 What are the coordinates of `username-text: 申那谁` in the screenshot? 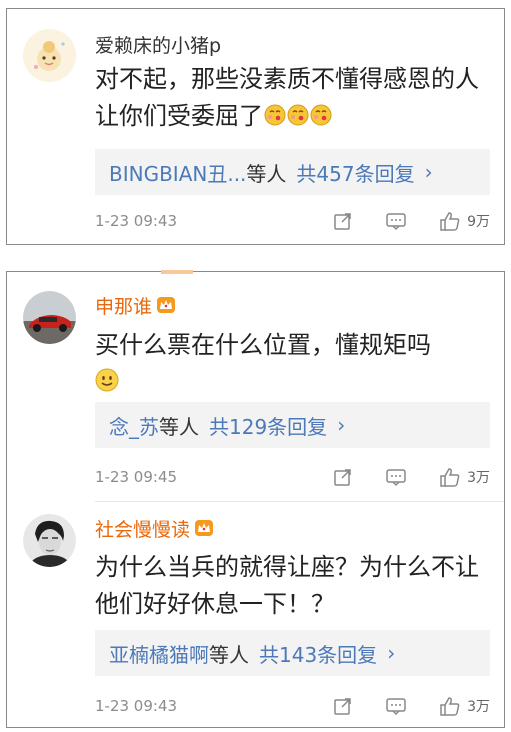 It's located at (123, 307).